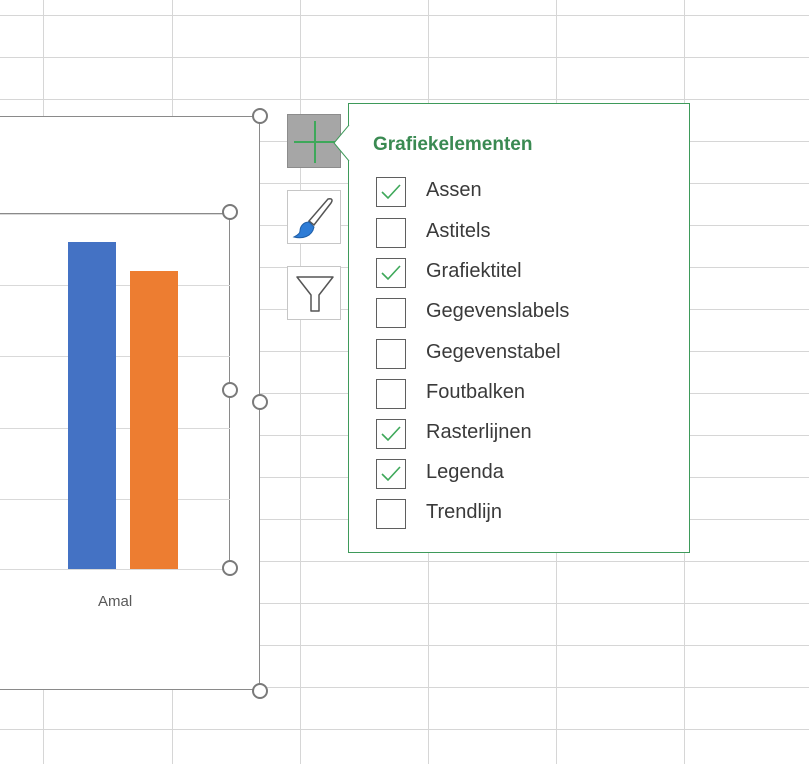  What do you see at coordinates (479, 432) in the screenshot?
I see `option-label: Rasterlijnen` at bounding box center [479, 432].